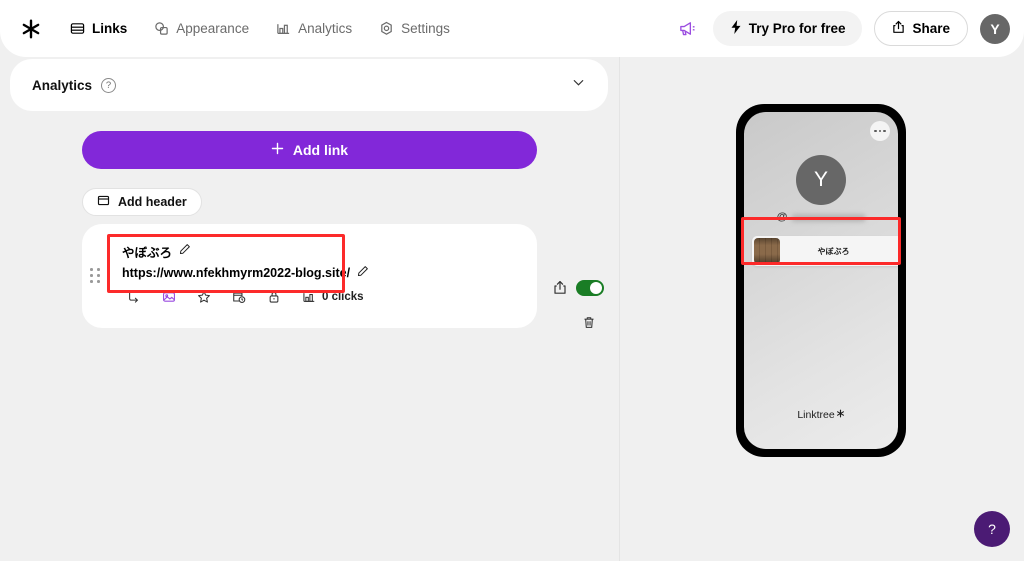 The width and height of the screenshot is (1024, 561). What do you see at coordinates (828, 217) in the screenshot?
I see `preview-username-blurred` at bounding box center [828, 217].